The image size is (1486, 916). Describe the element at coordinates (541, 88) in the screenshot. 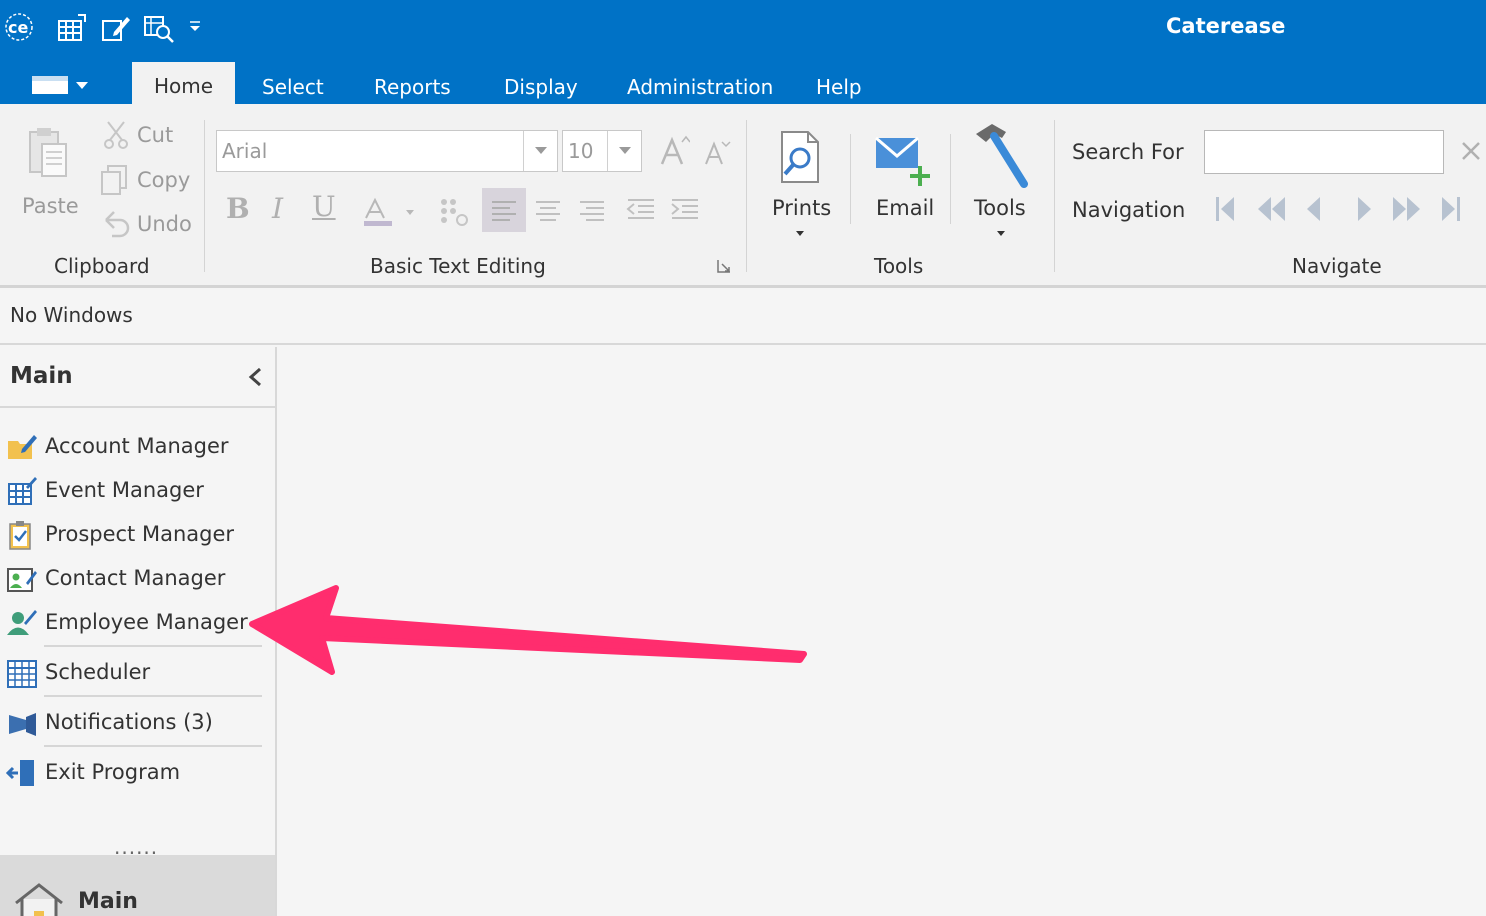

I see `tab-display: Display` at that location.